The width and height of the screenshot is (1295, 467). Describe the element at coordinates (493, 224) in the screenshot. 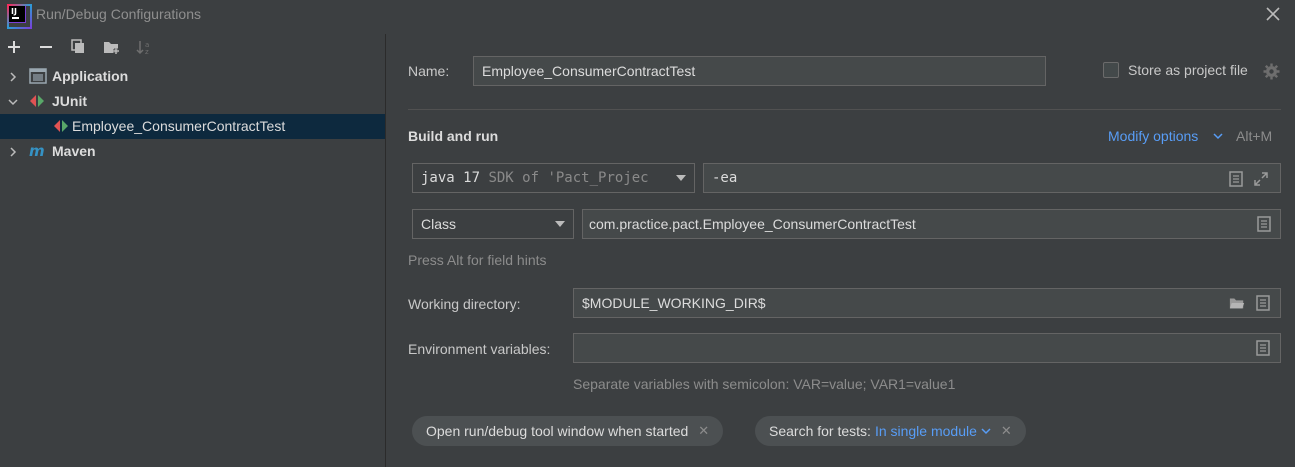

I see `test-kind-select: Class` at that location.